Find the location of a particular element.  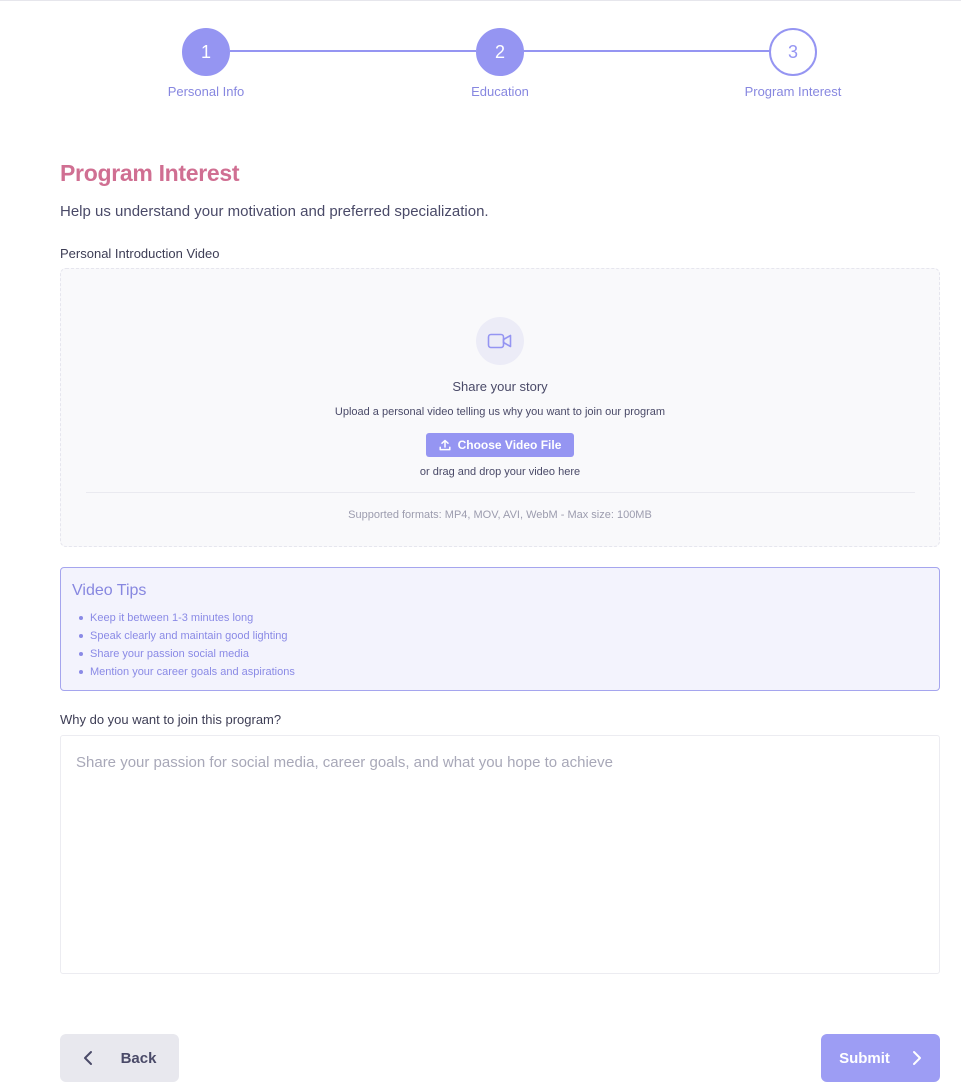

list-item: Keep it between 1-3 minutes long is located at coordinates (187, 618).